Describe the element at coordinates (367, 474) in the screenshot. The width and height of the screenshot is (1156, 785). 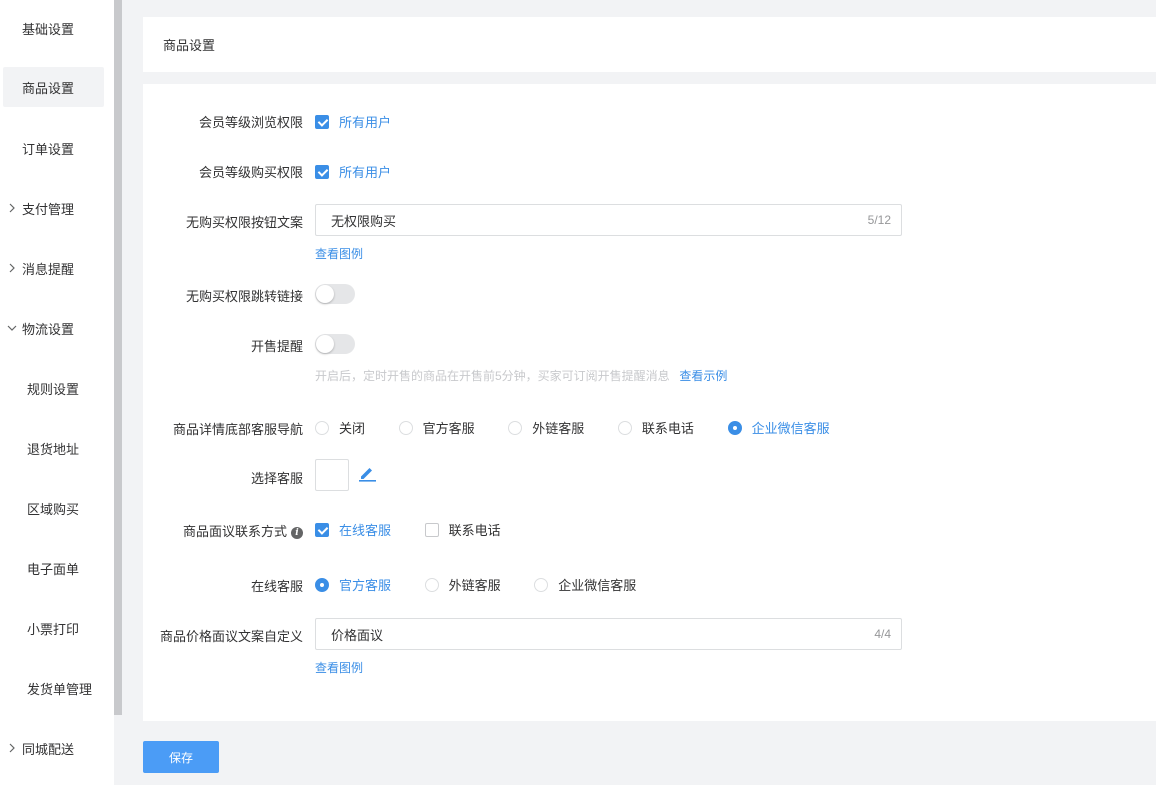
I see `pencil-icon` at that location.